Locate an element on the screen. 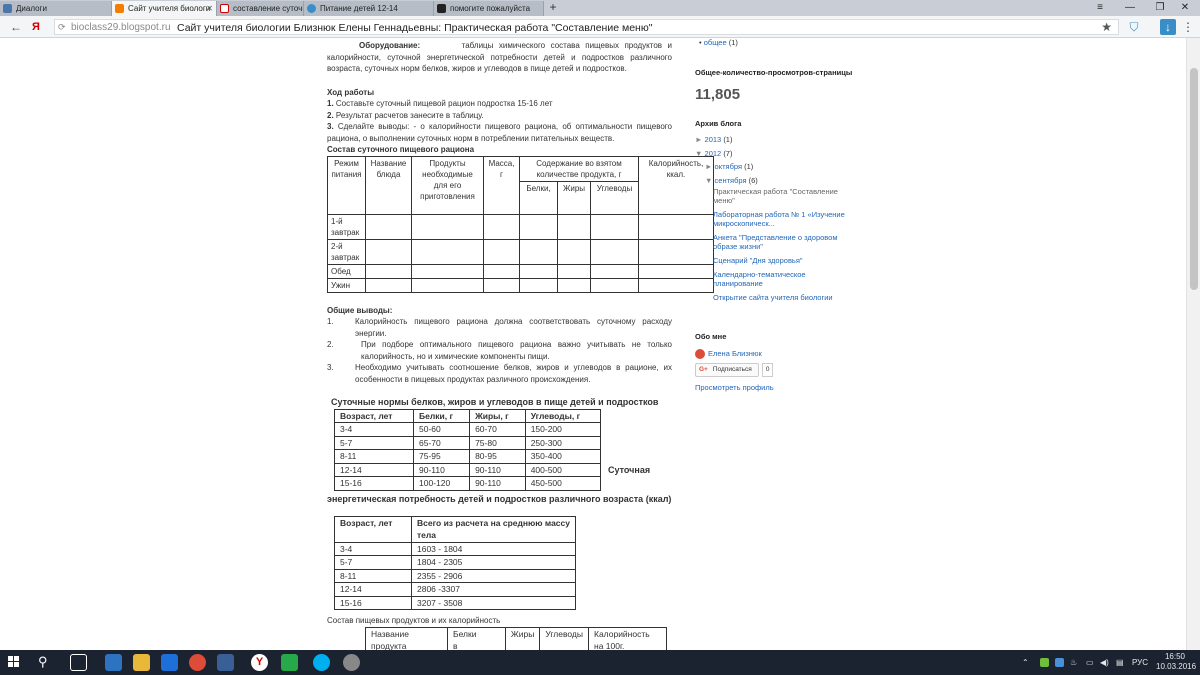 The width and height of the screenshot is (1200, 675). label-link: общее is located at coordinates (715, 42).